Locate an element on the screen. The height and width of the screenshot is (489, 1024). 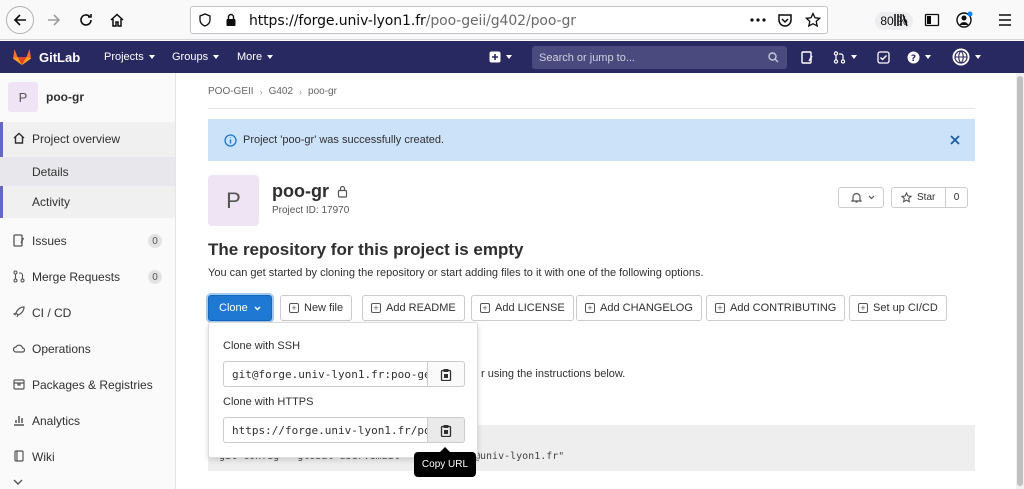
home-button is located at coordinates (117, 20).